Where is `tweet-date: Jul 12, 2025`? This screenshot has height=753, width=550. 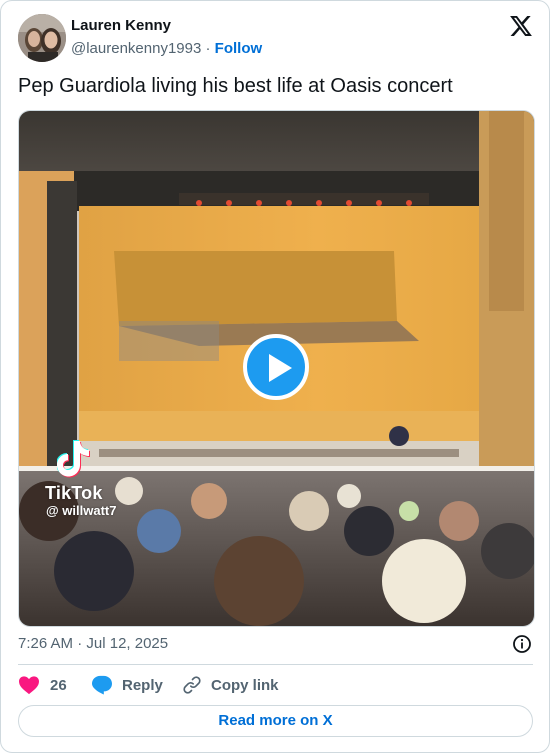 tweet-date: Jul 12, 2025 is located at coordinates (127, 643).